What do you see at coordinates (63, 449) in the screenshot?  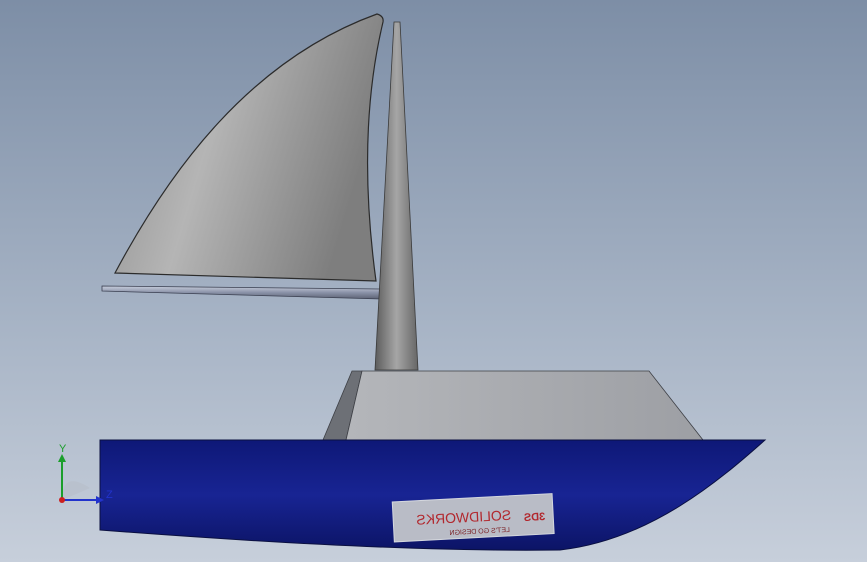 I see `triad-y-label: Y` at bounding box center [63, 449].